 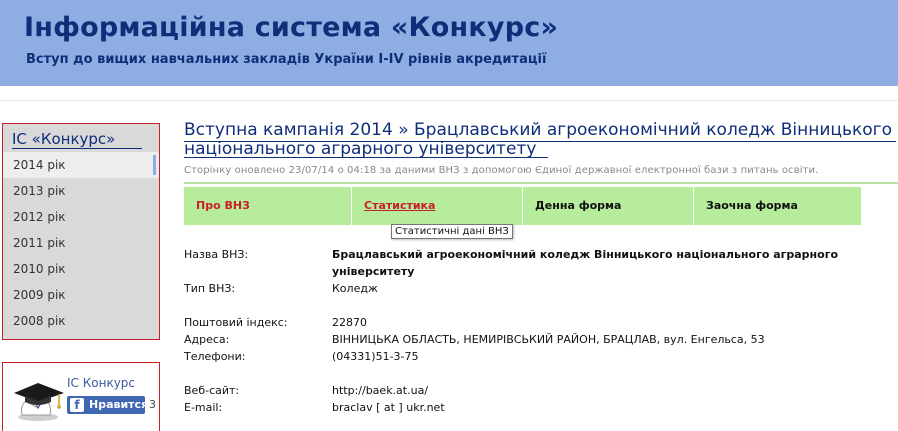 What do you see at coordinates (291, 27) in the screenshot?
I see `site-title: Інформаційна система «Конкурс»` at bounding box center [291, 27].